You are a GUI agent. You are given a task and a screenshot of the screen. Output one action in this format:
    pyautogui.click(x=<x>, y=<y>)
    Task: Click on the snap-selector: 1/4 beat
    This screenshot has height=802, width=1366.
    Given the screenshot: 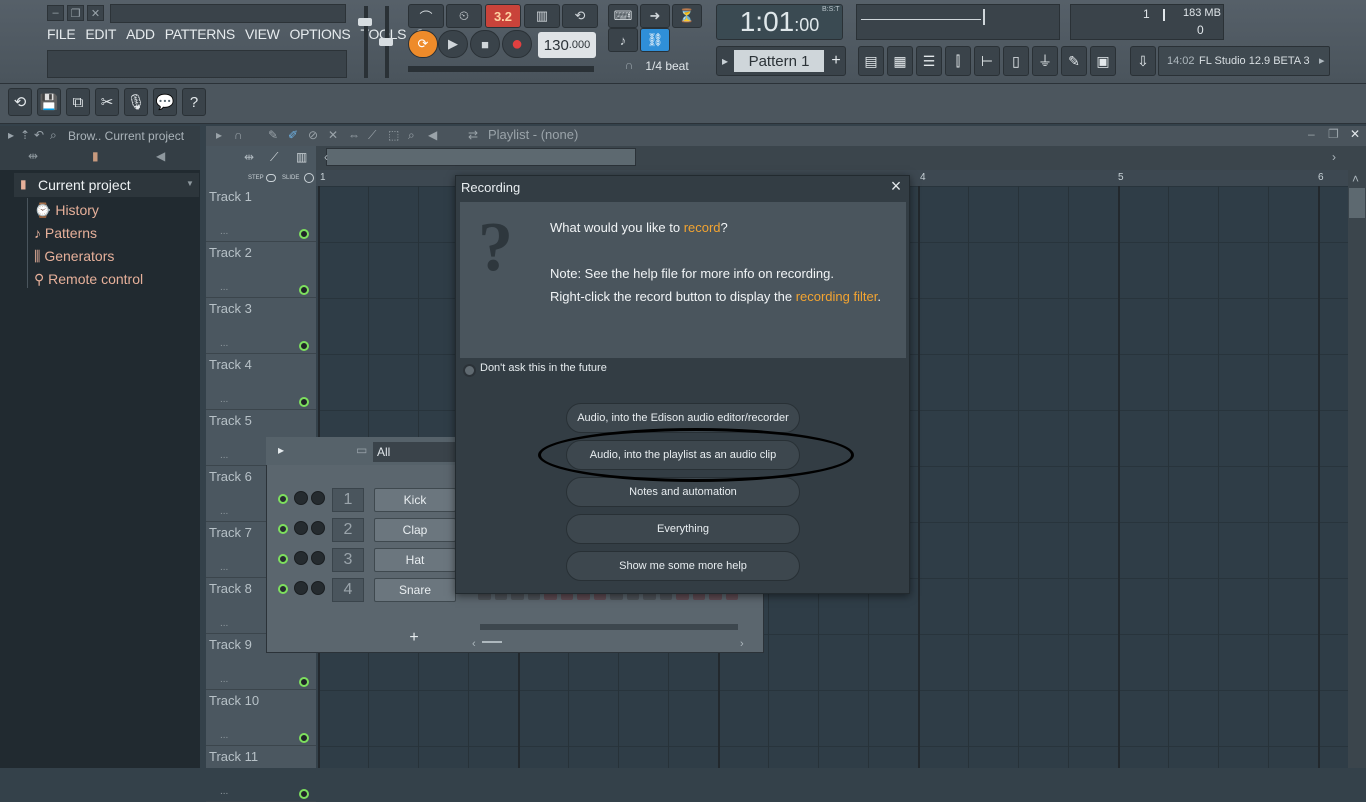 What is the action you would take?
    pyautogui.click(x=667, y=66)
    